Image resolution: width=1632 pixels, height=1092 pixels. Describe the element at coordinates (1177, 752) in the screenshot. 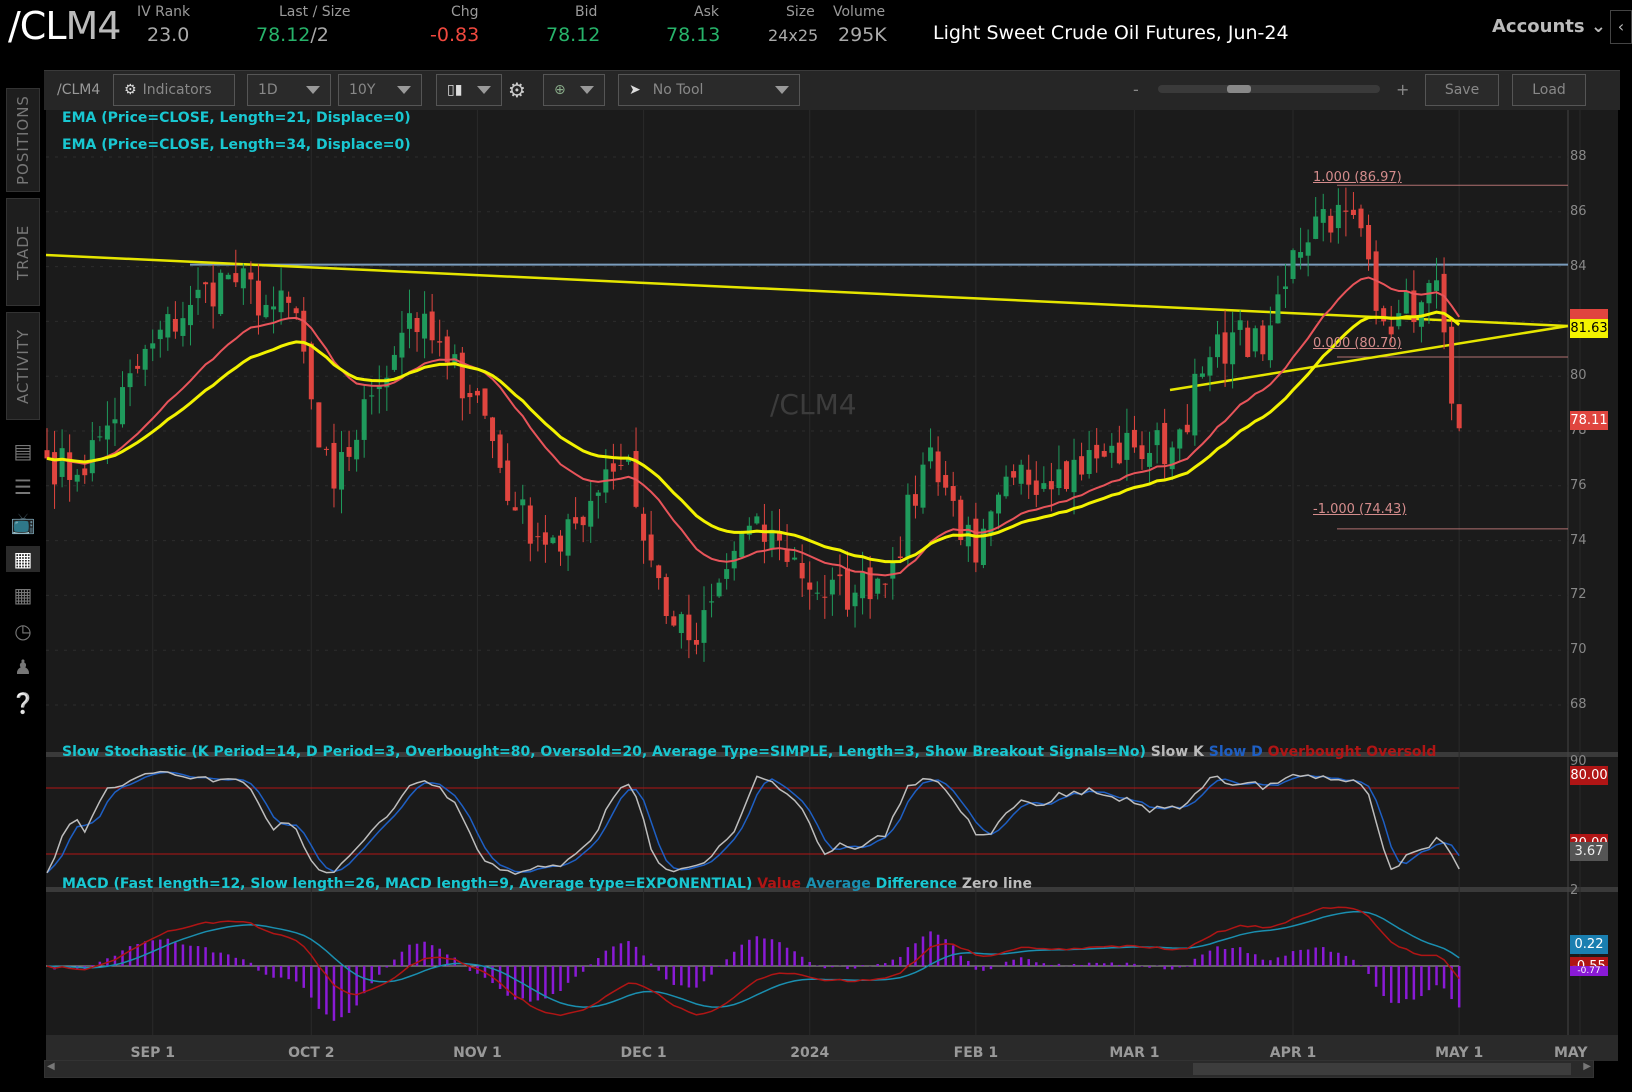

I see `legend-slow-k: Slow K` at that location.